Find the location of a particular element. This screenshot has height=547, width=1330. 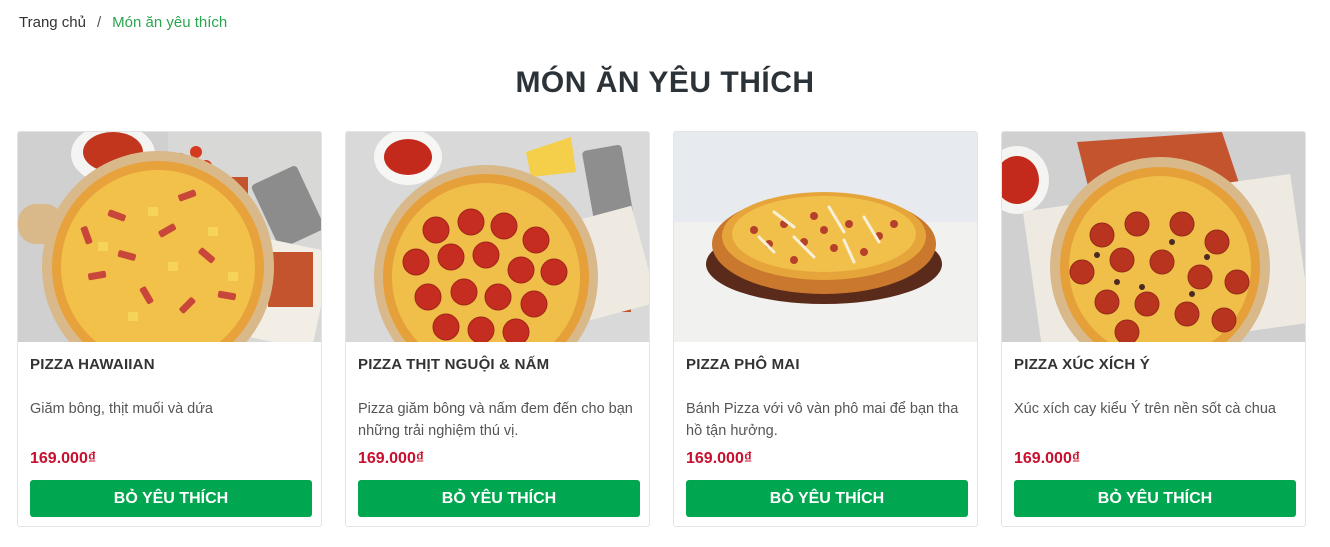

breadcrumb-current: Món ăn yêu thích is located at coordinates (170, 22).